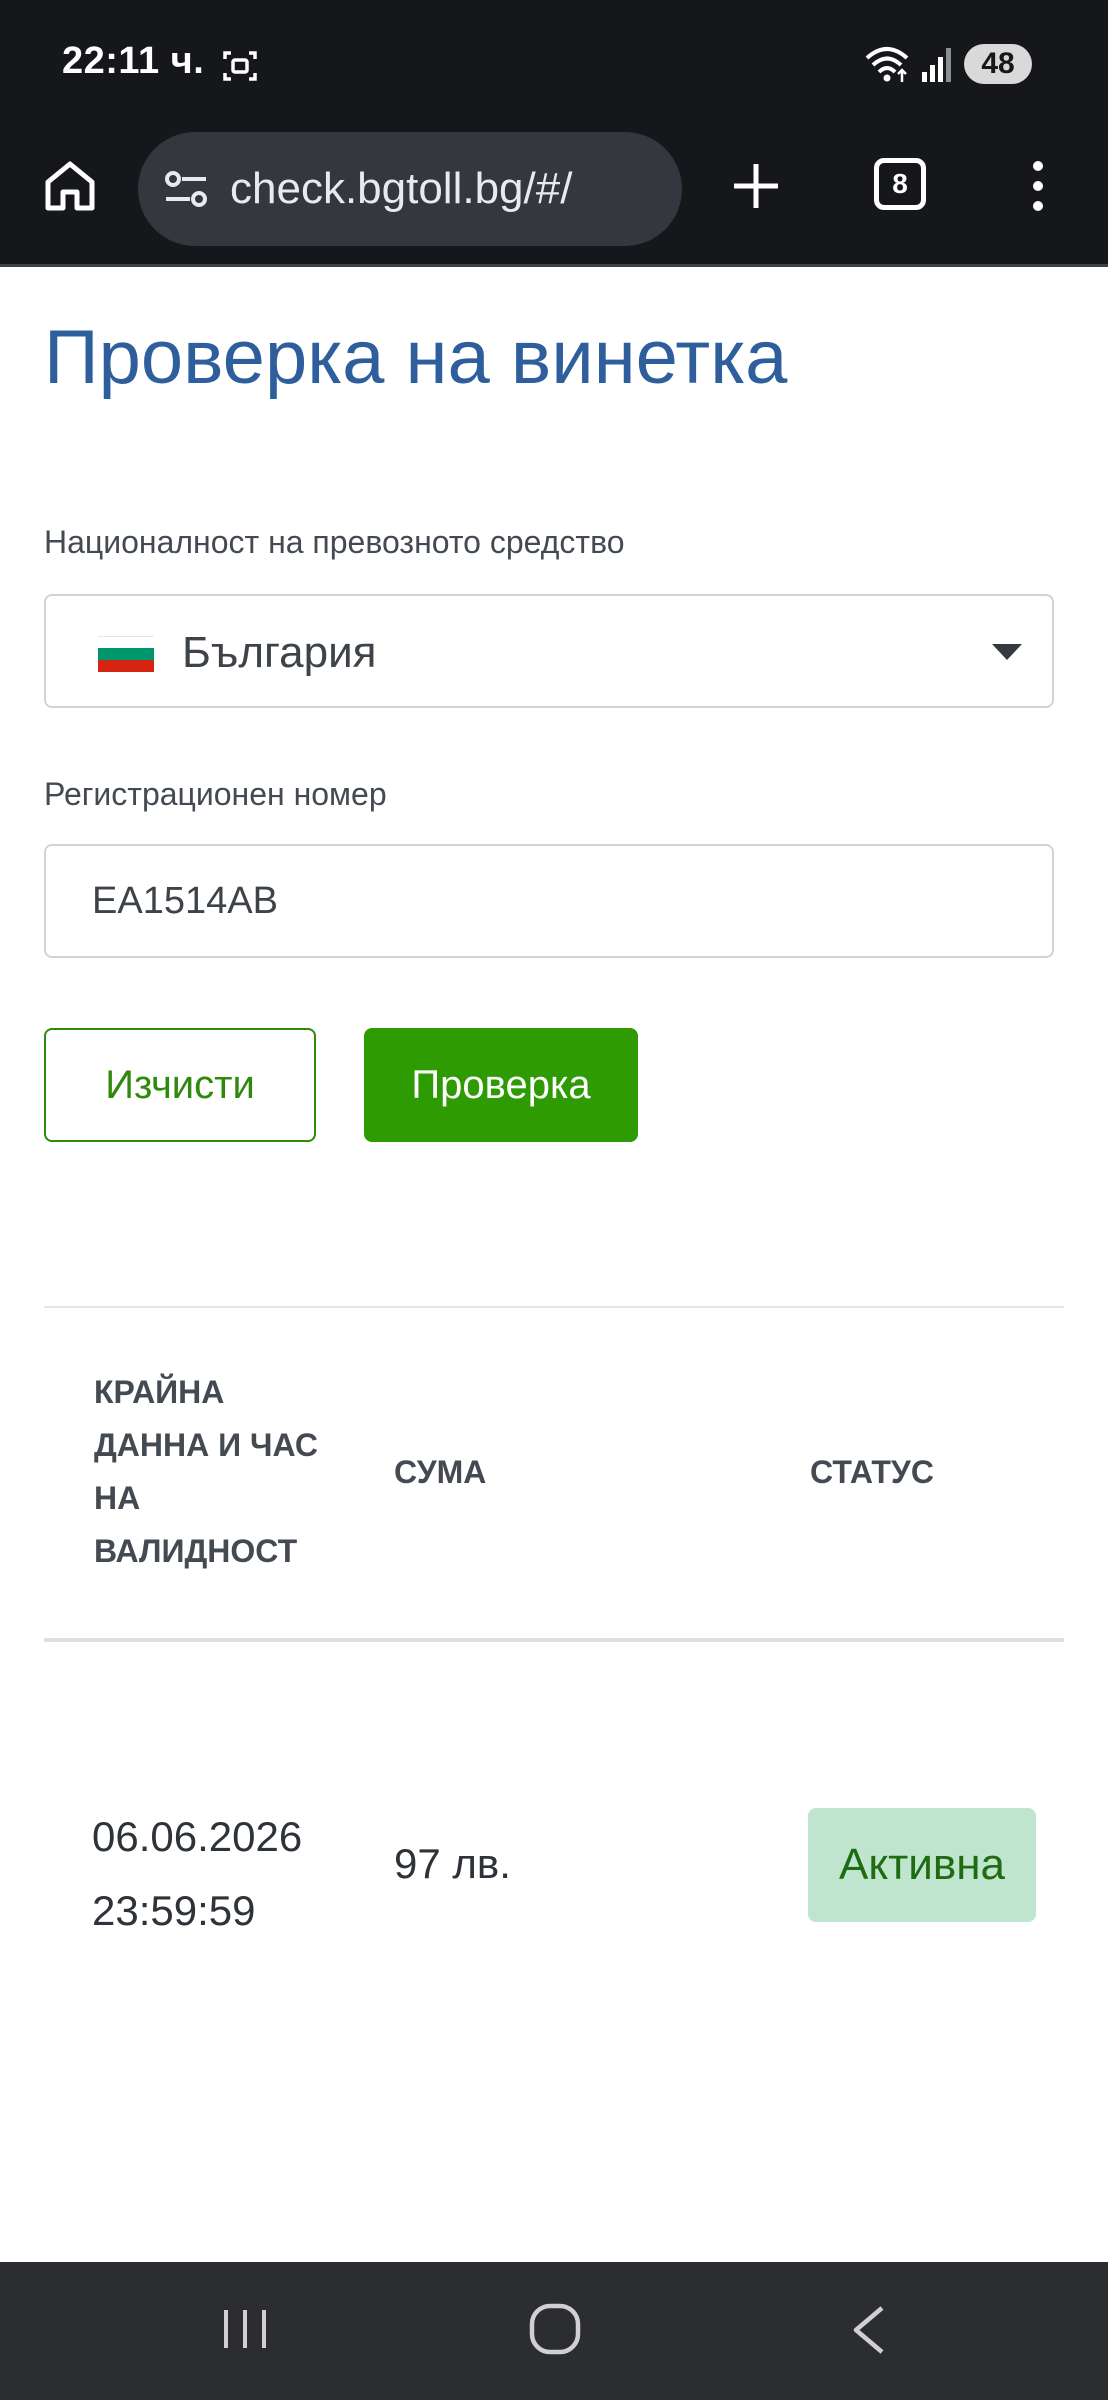 Image resolution: width=1108 pixels, height=2400 pixels. What do you see at coordinates (126, 654) in the screenshot?
I see `bulgaria-flag-icon` at bounding box center [126, 654].